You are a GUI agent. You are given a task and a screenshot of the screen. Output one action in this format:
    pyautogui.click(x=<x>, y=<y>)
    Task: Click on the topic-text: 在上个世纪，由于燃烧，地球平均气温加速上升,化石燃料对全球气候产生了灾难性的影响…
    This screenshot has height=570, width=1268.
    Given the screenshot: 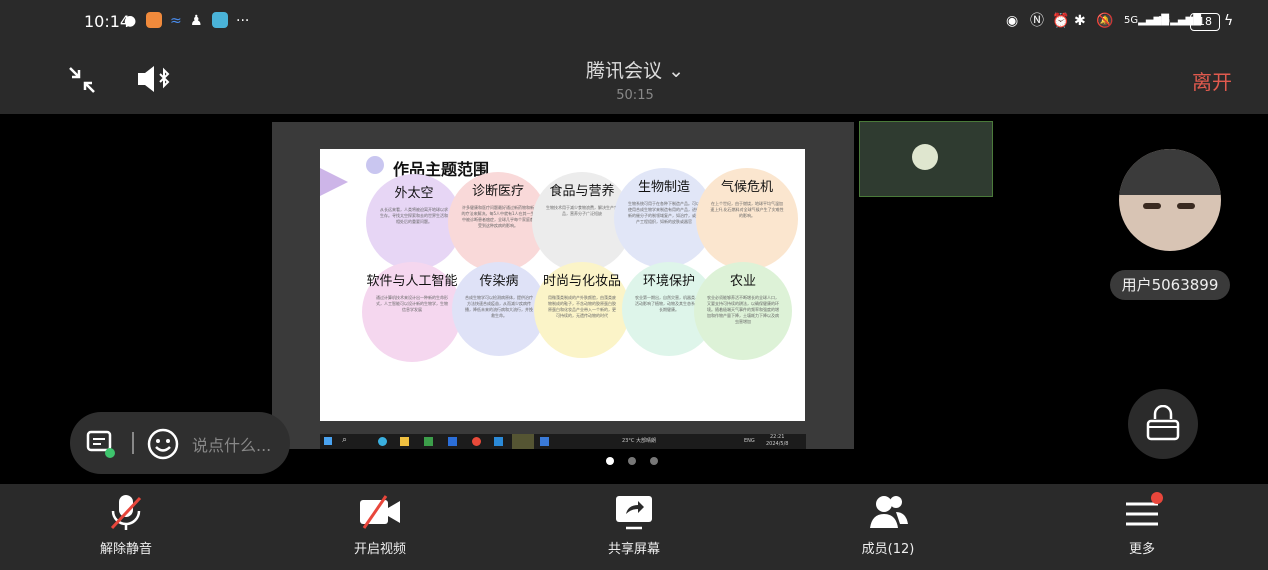 What is the action you would take?
    pyautogui.click(x=747, y=209)
    